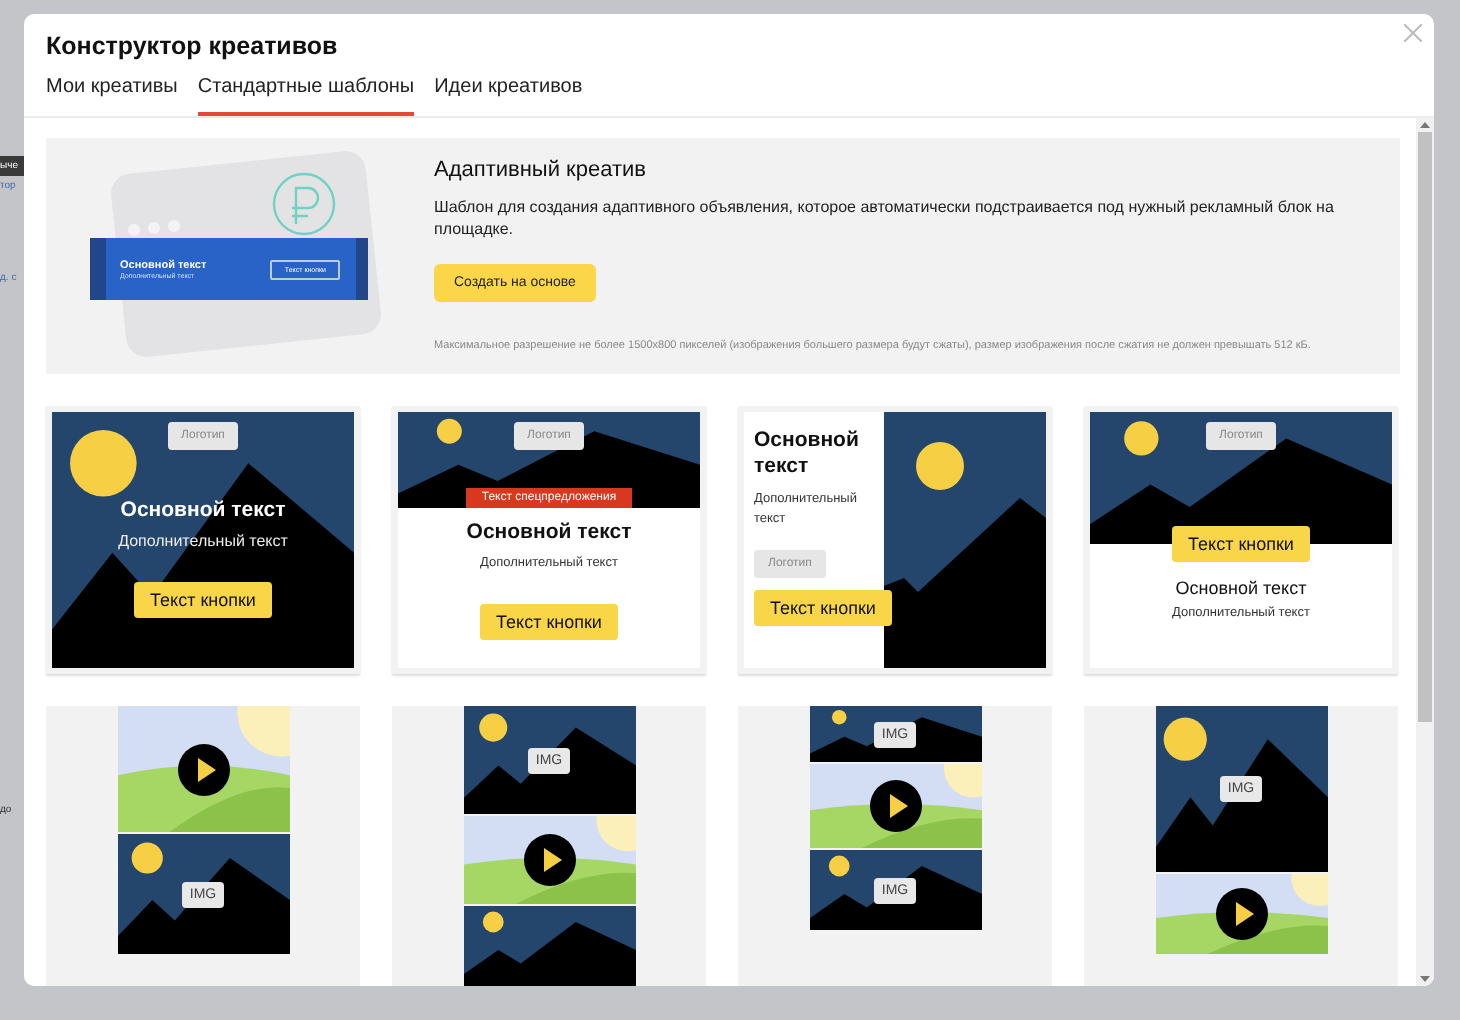 Image resolution: width=1460 pixels, height=1020 pixels. Describe the element at coordinates (1425, 979) in the screenshot. I see `scroll-down-icon` at that location.